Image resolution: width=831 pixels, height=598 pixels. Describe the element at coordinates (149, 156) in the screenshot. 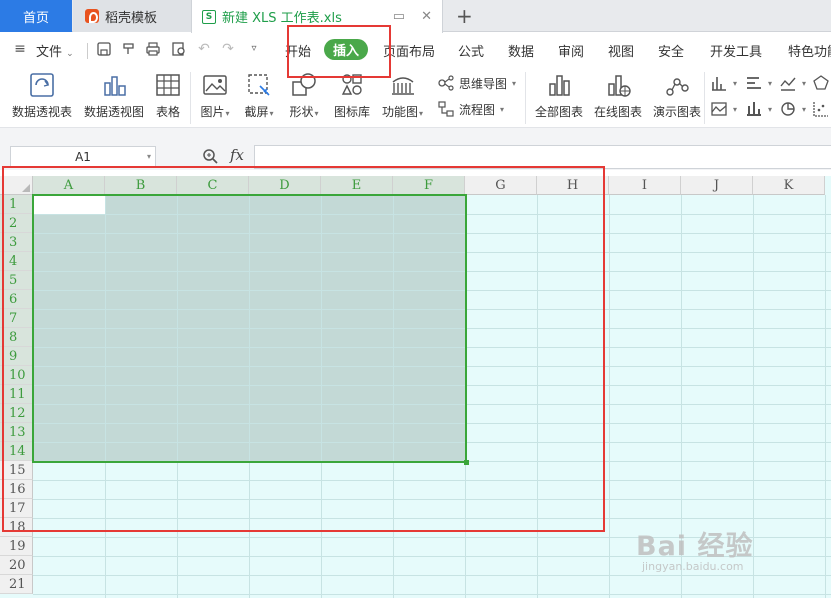

I see `chevron-down-icon: ▾` at that location.